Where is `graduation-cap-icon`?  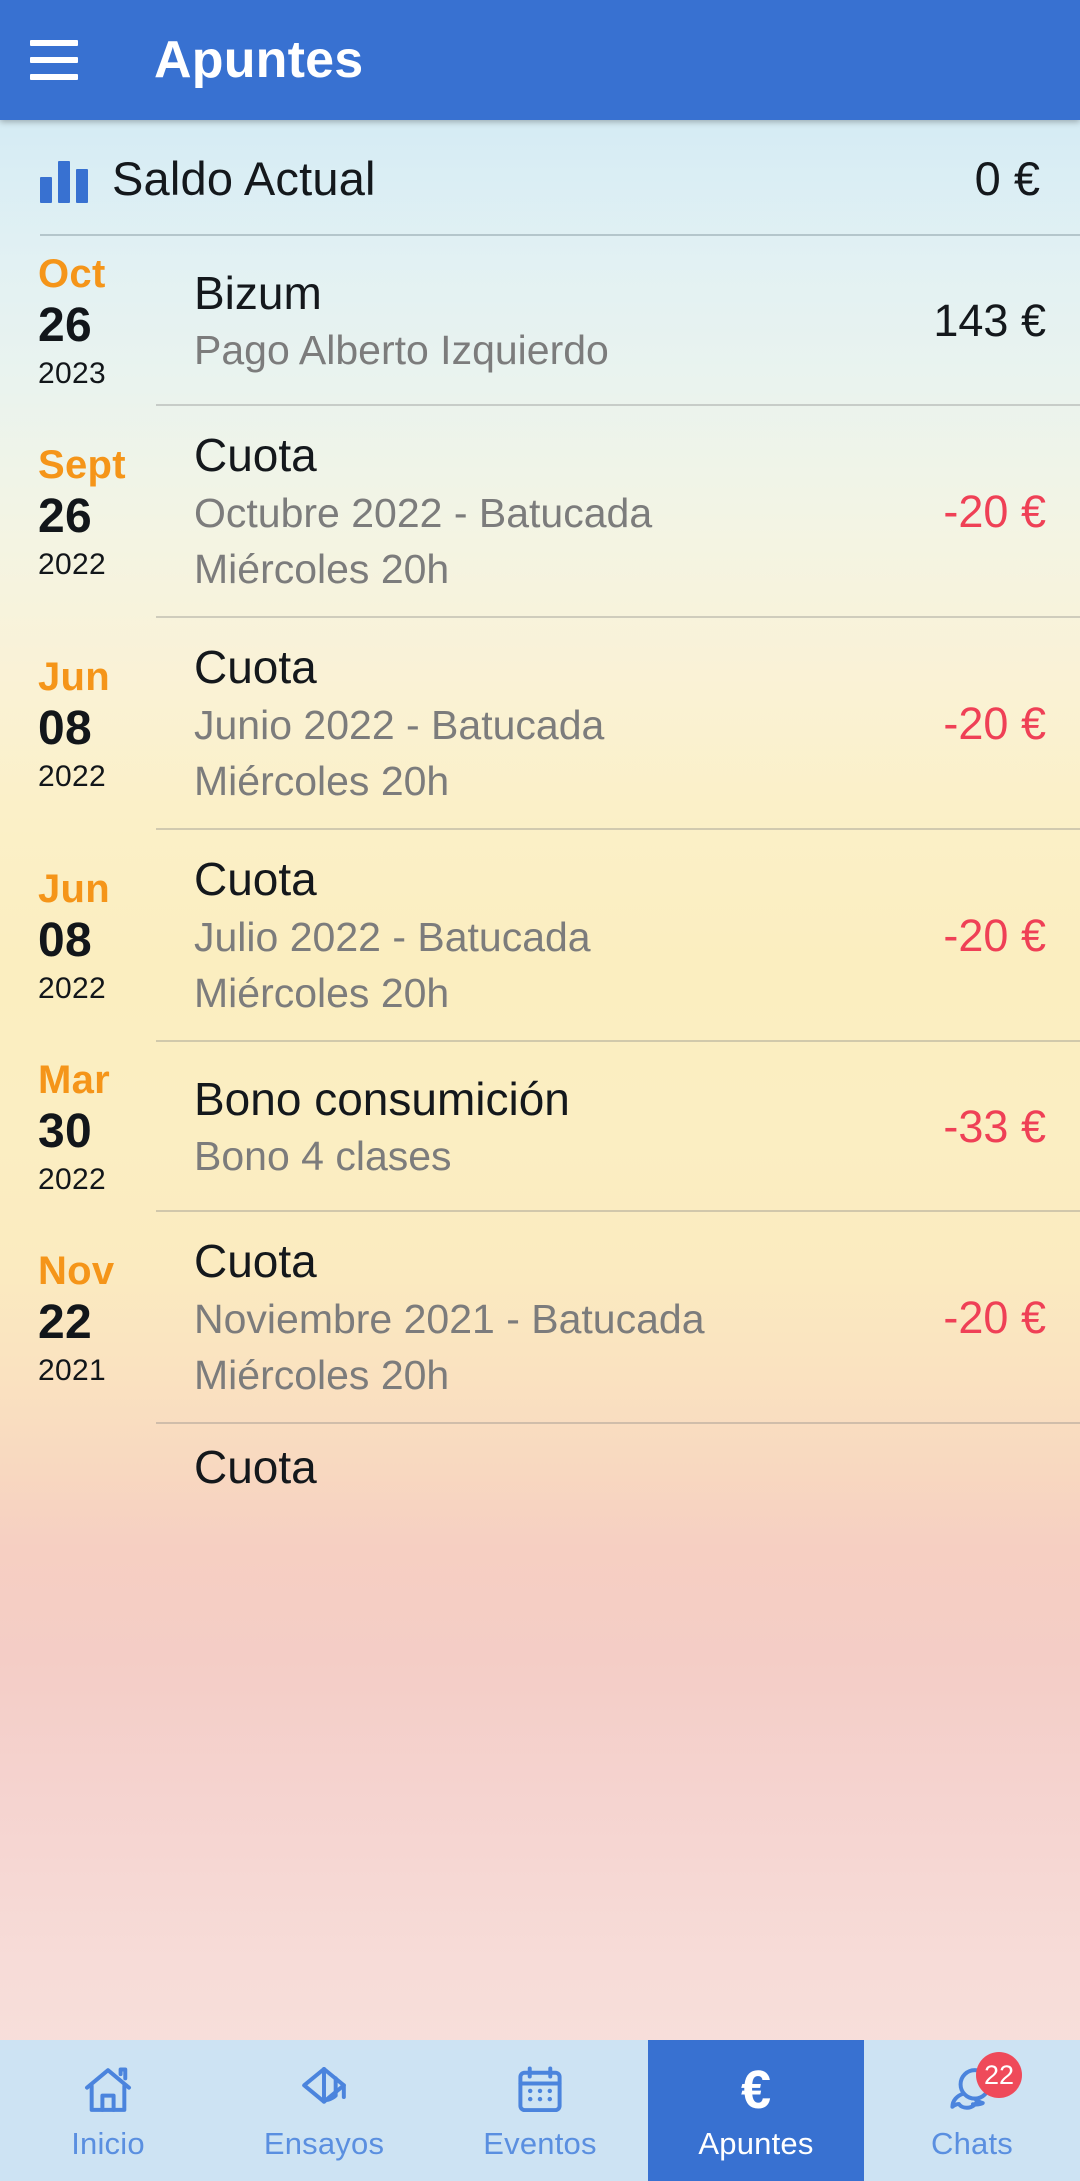 graduation-cap-icon is located at coordinates (324, 2090).